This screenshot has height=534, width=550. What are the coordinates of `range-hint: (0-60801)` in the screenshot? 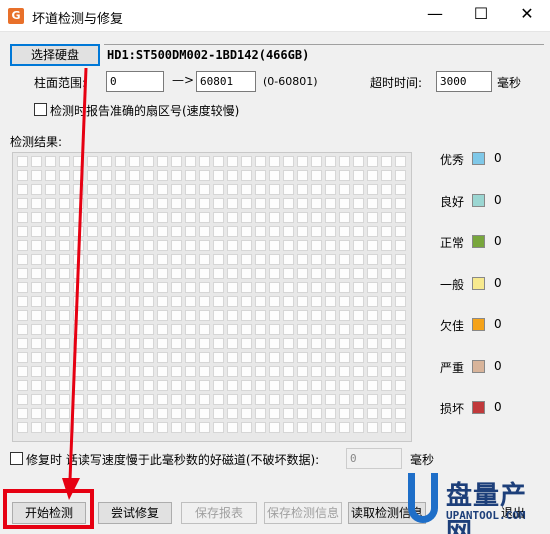 It's located at (290, 81).